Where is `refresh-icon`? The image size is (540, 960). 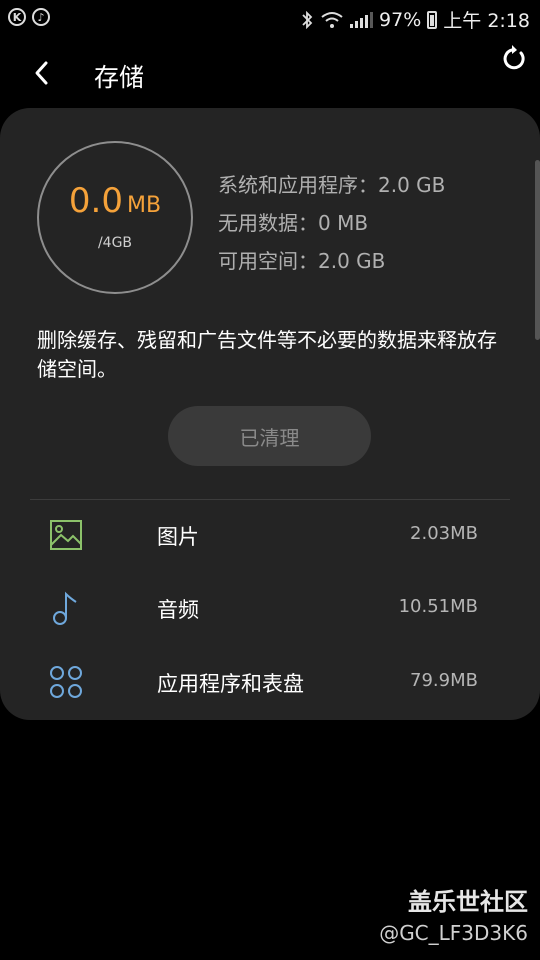 refresh-icon is located at coordinates (515, 59).